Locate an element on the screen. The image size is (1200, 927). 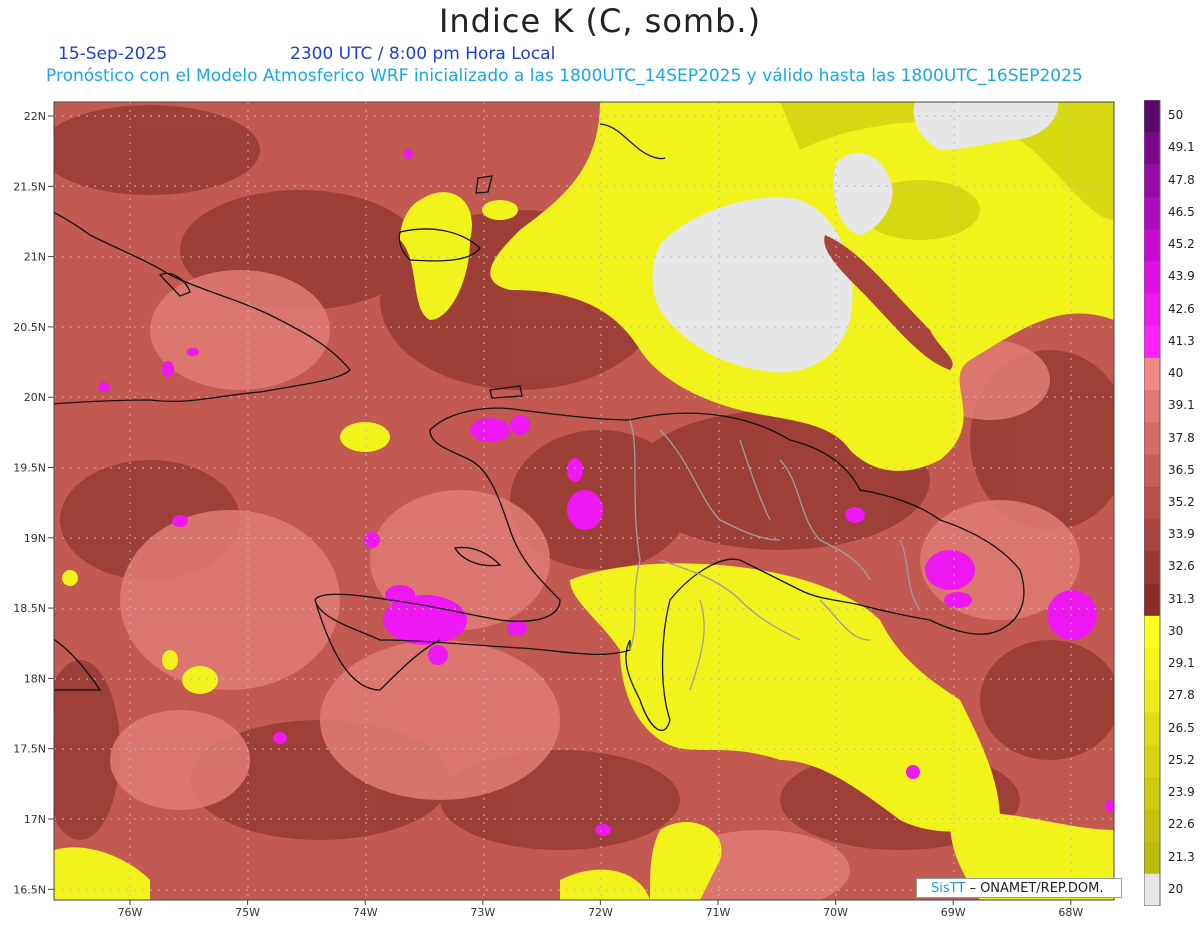
lat-label: 17N is located at coordinates (35, 819).